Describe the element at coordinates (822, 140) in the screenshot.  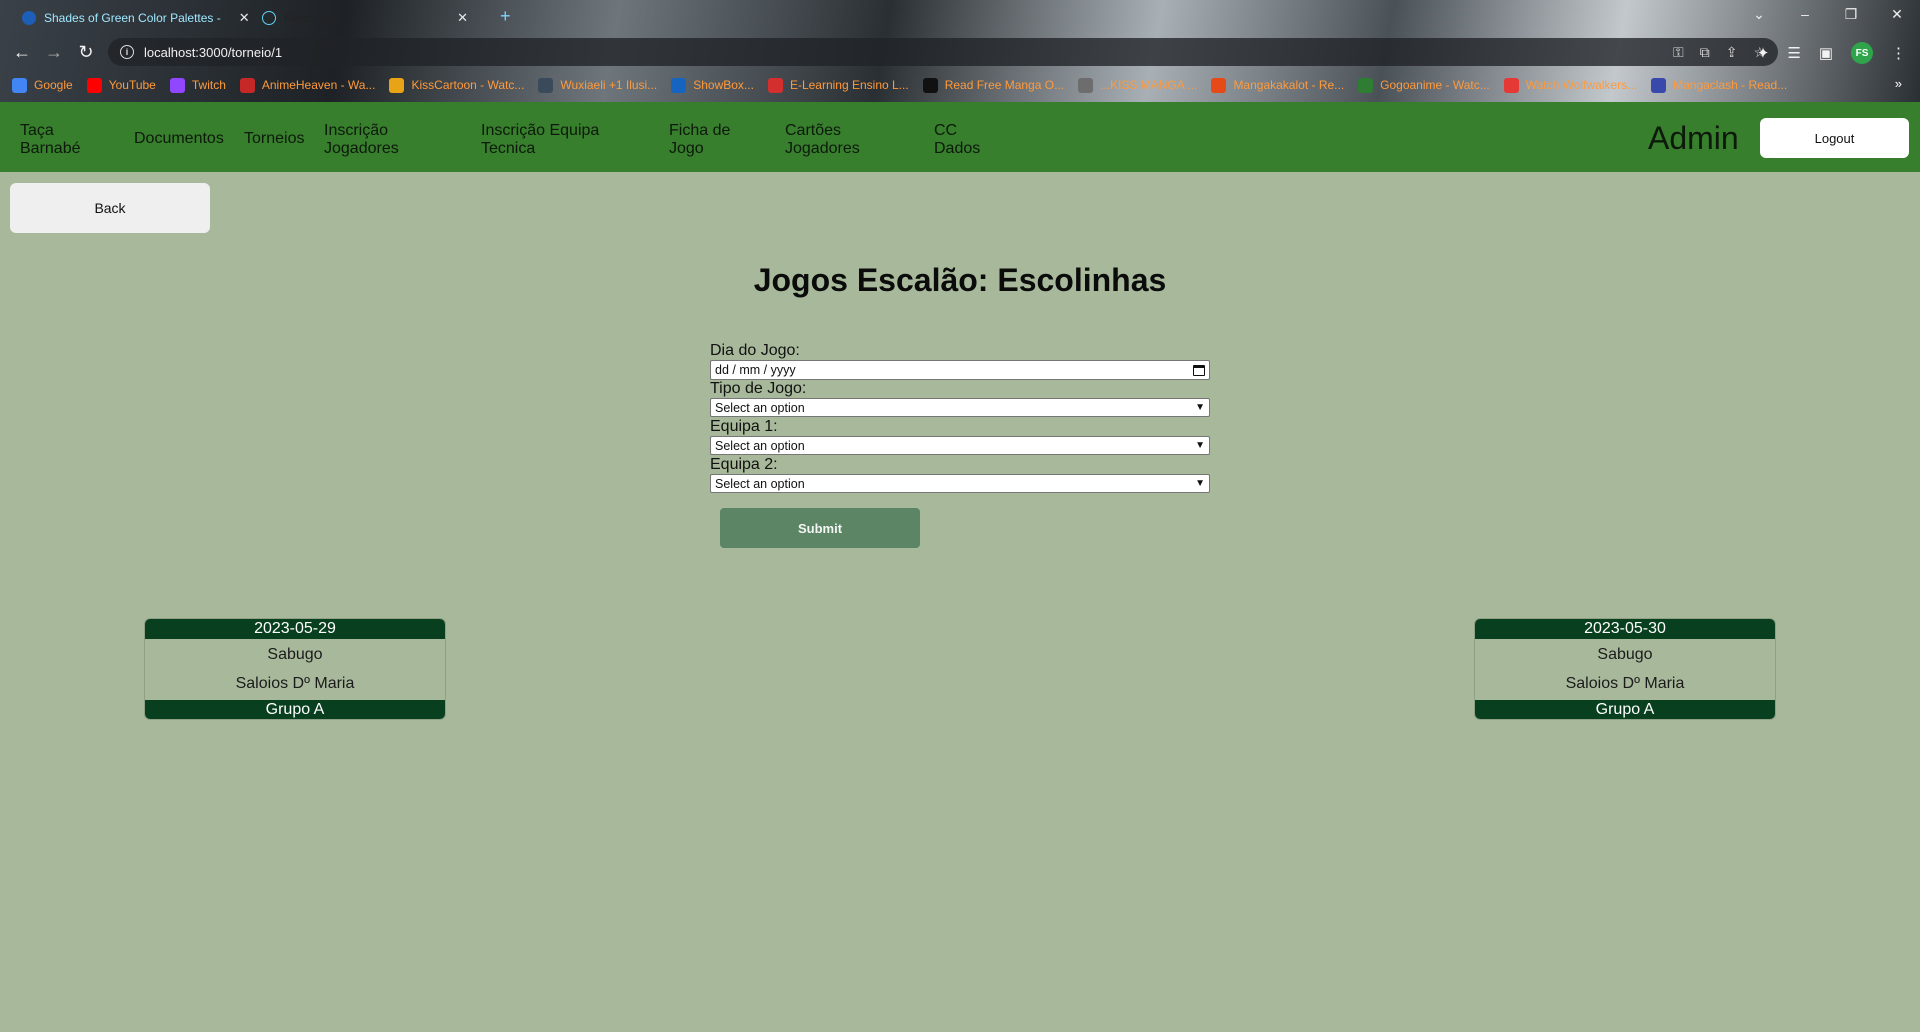
I see `nav-link-cartoes-jogadores: Cartões Jogadores` at that location.